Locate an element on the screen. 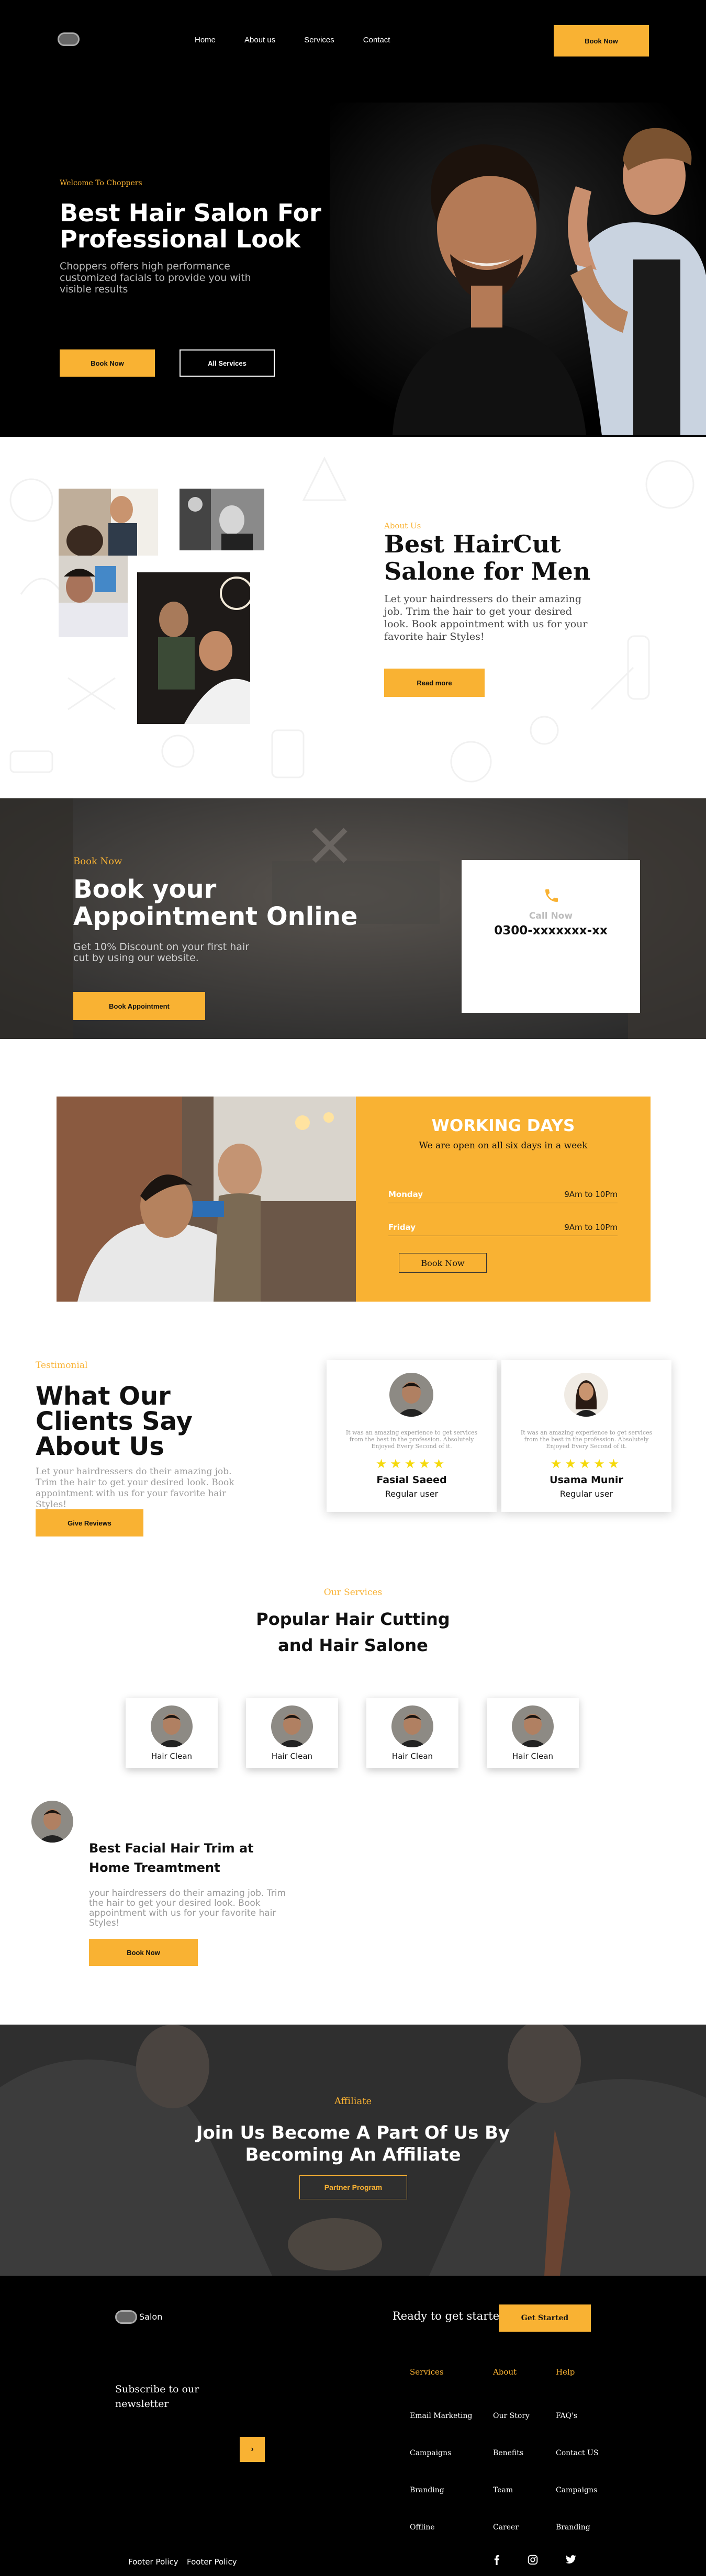 This screenshot has width=706, height=2576. footer-link: Career is located at coordinates (506, 2528).